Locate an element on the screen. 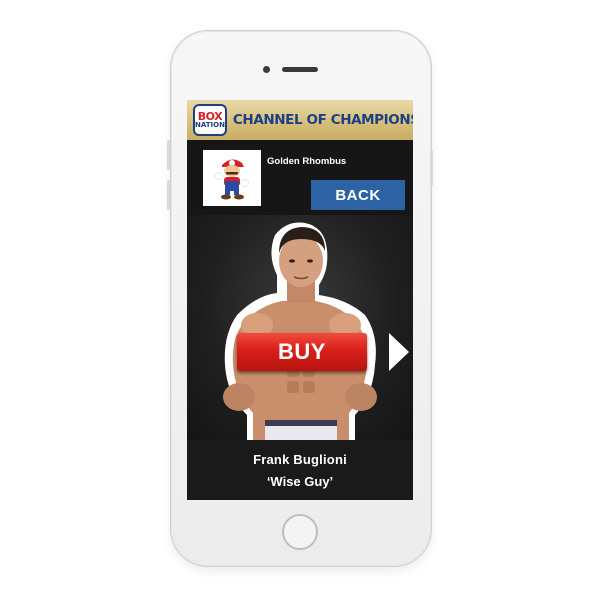 The width and height of the screenshot is (600, 600). fighter-photo is located at coordinates (300, 331).